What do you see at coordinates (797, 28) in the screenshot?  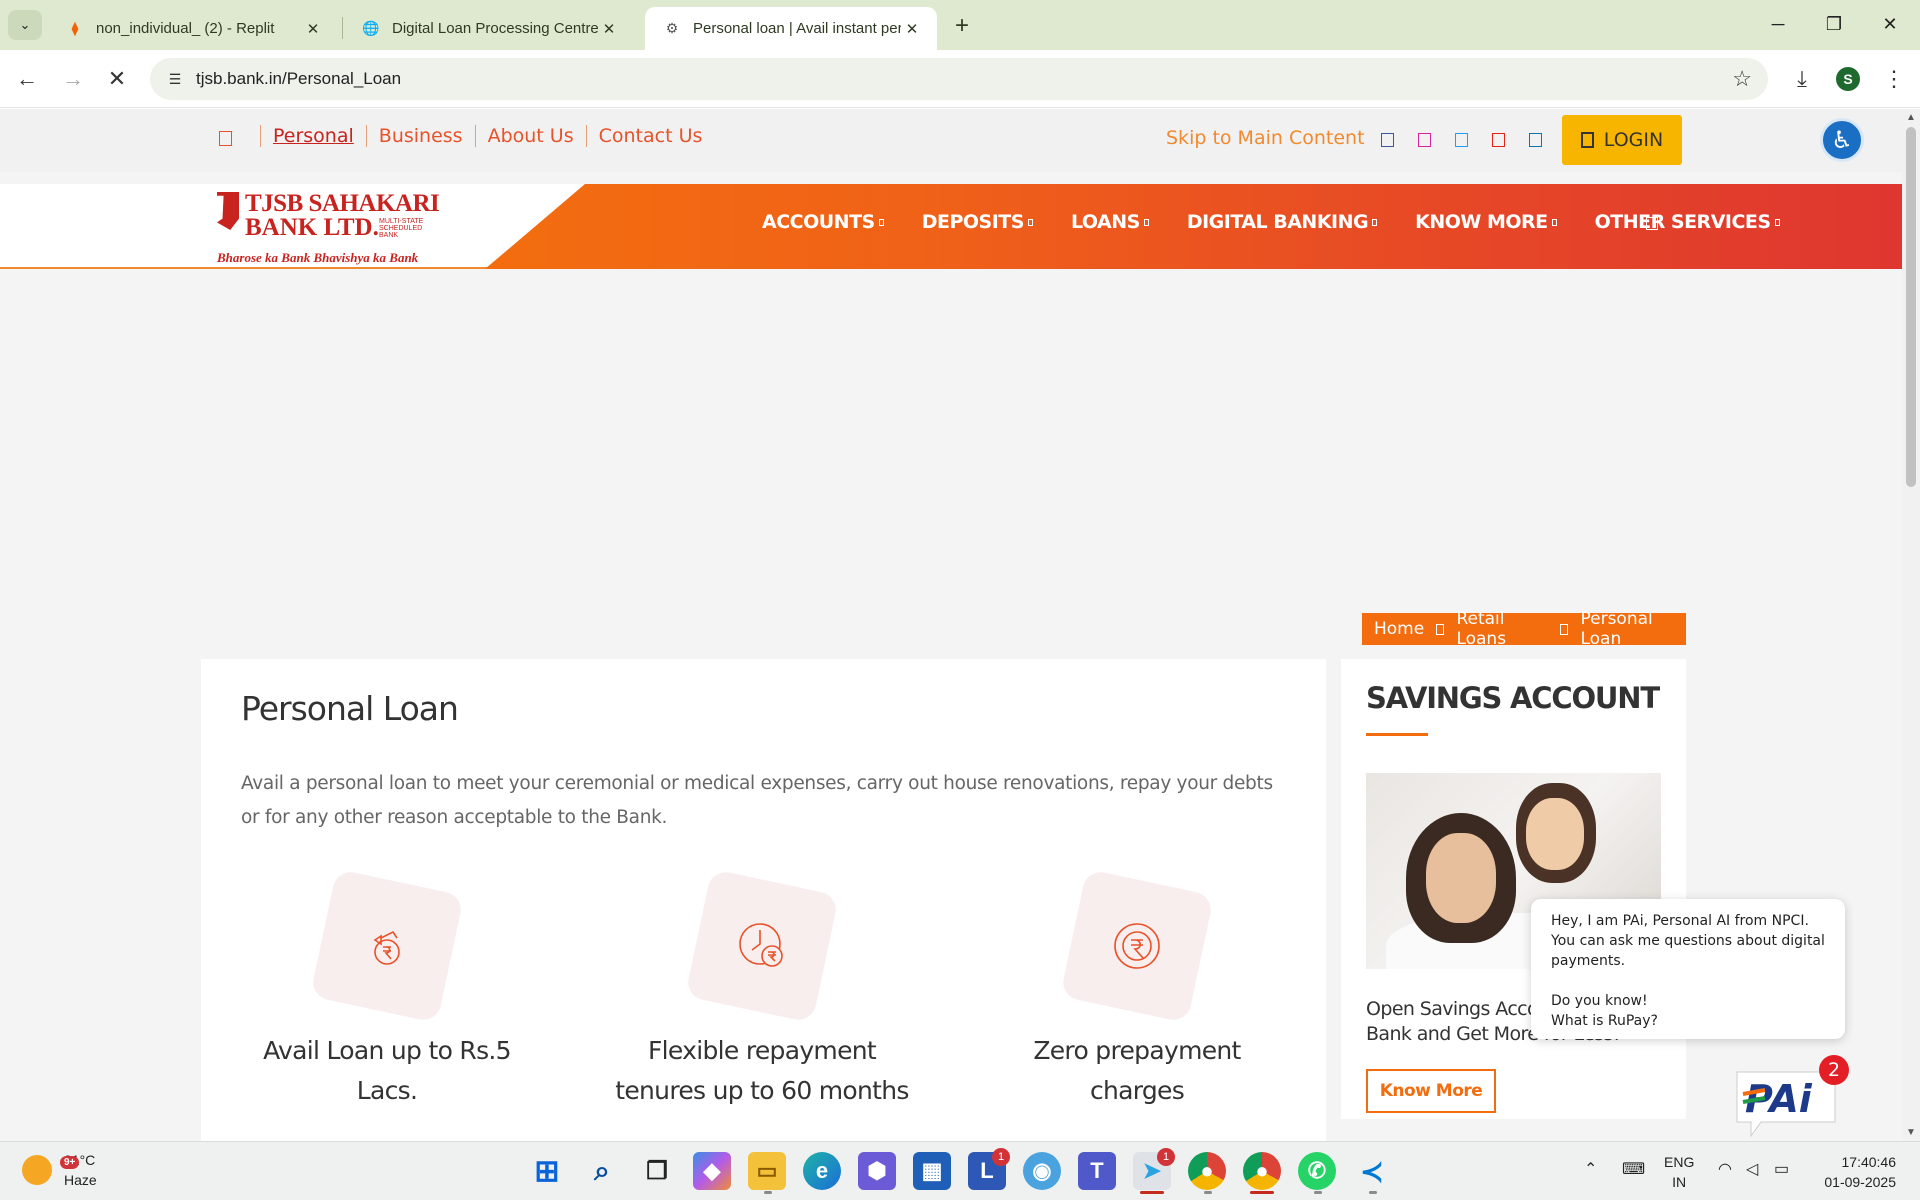 I see `tab-title: Personal loan | Avail instant per` at bounding box center [797, 28].